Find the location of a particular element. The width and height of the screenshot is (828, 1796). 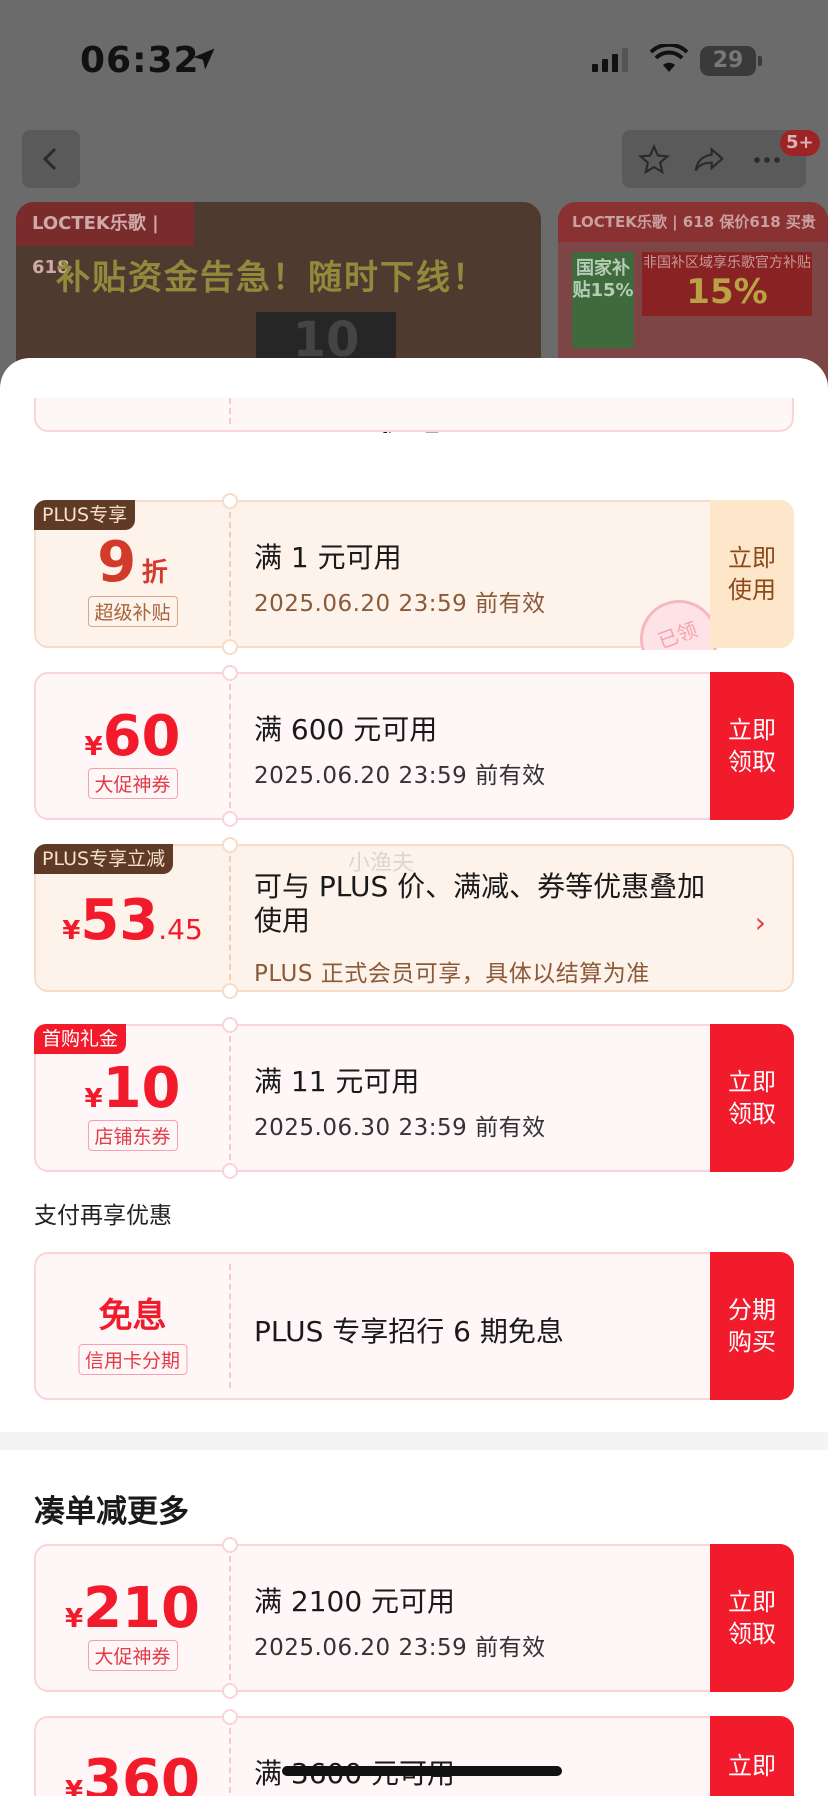

coupon-expiry: 2025.06.30 23:59 前有效 is located at coordinates (400, 1128).